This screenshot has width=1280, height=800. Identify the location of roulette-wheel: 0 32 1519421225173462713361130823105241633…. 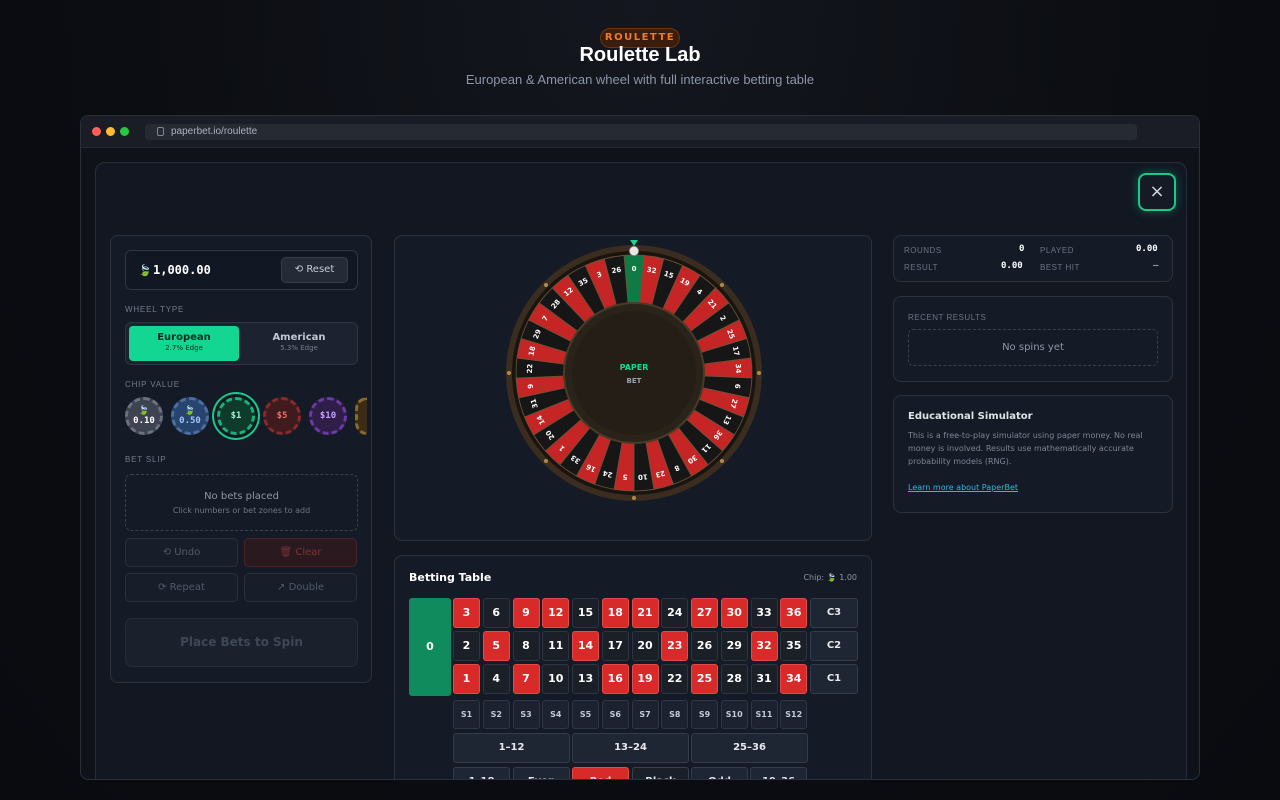
(634, 389).